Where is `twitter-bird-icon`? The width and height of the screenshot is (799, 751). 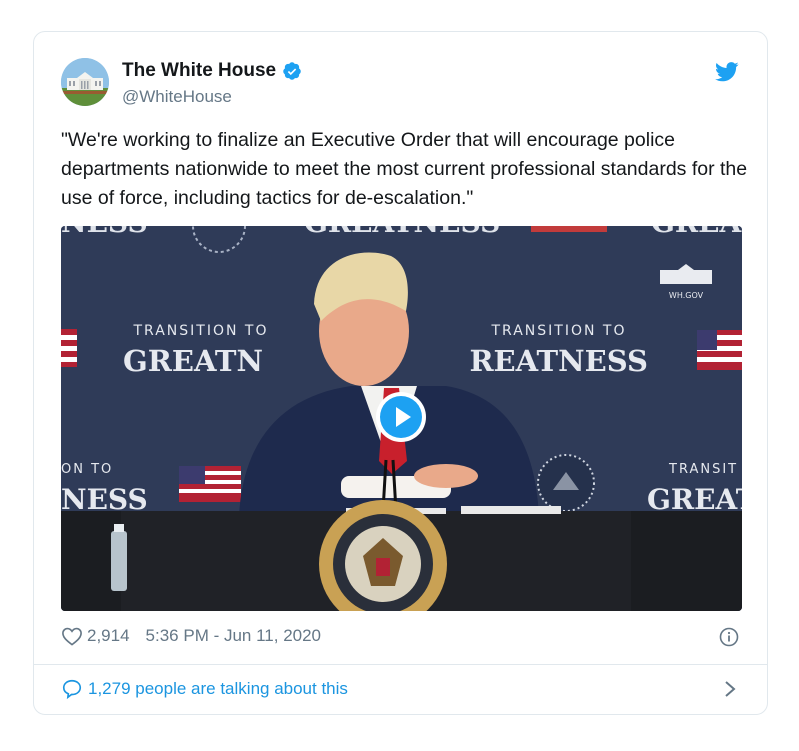 twitter-bird-icon is located at coordinates (727, 72).